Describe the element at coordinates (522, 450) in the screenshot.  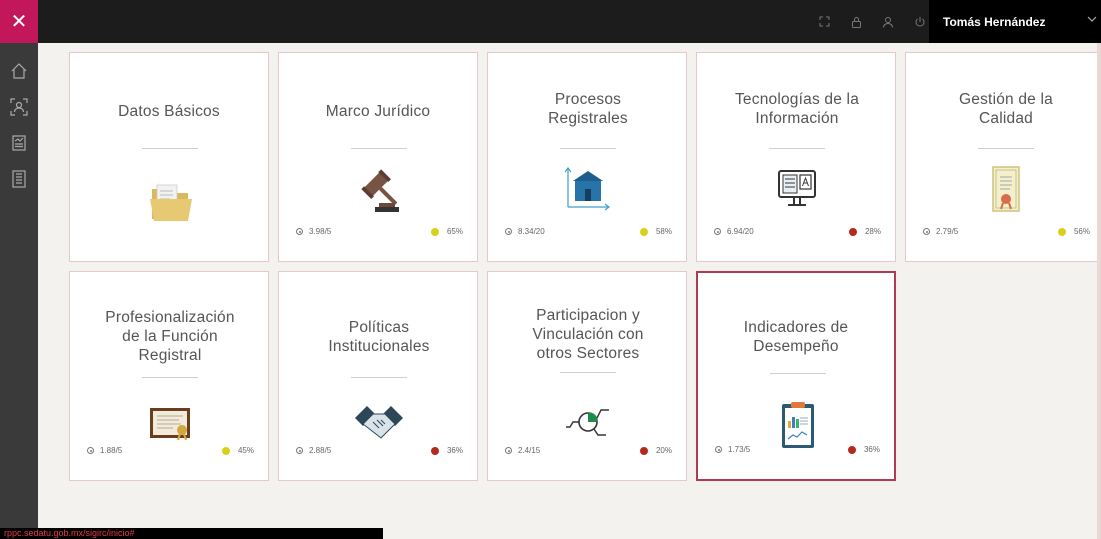
I see `score: 2.4/15` at that location.